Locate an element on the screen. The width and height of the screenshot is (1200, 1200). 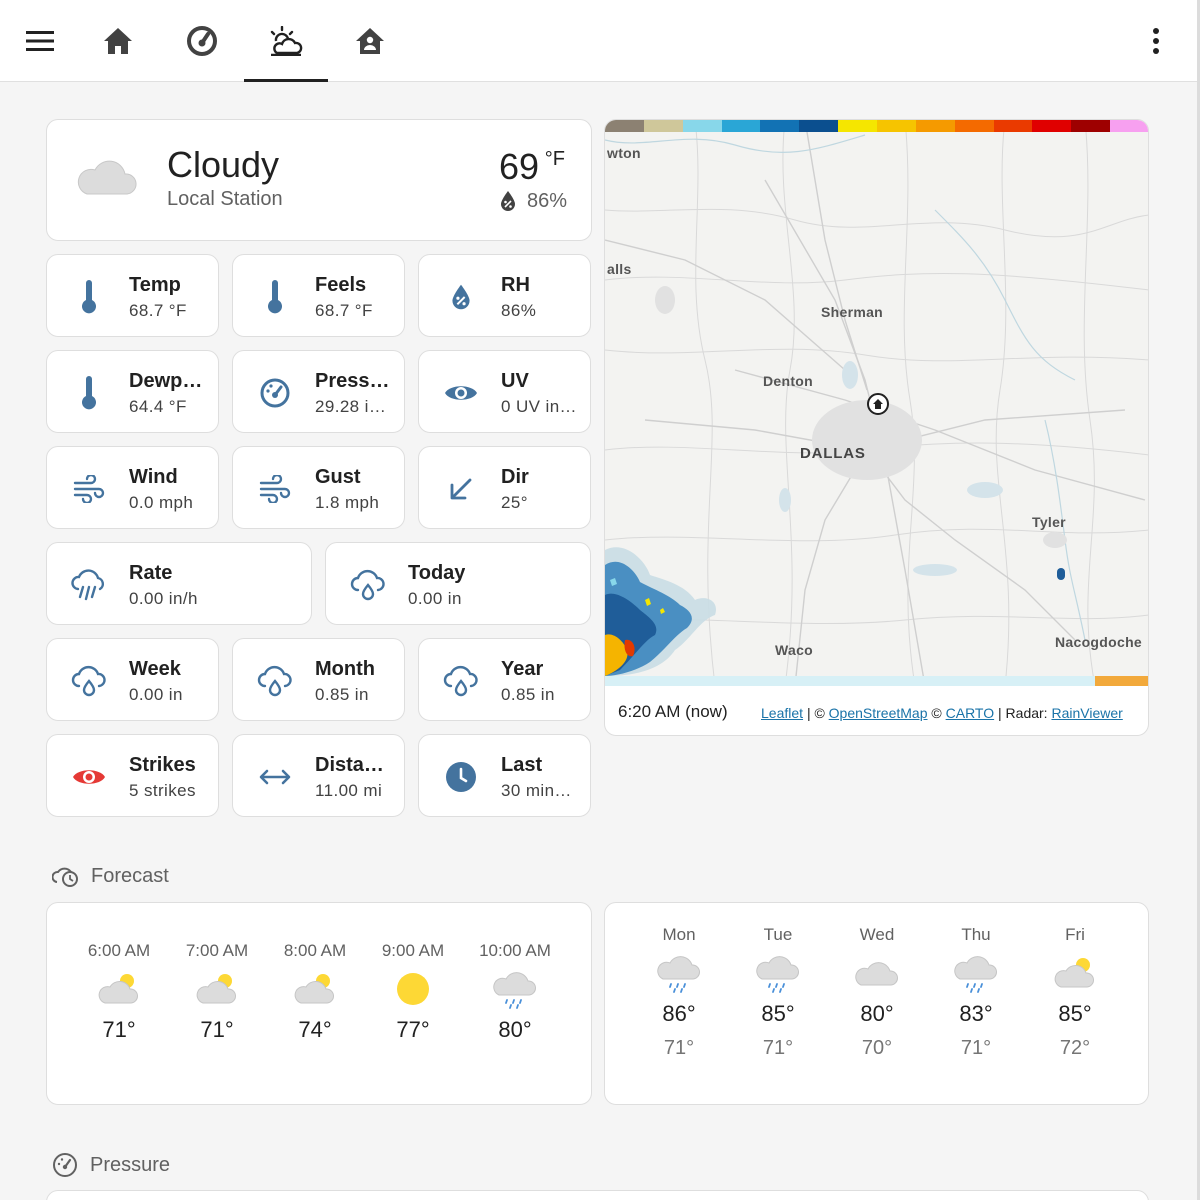
tile-rain-week: Week 0.00 in is located at coordinates (132, 679).